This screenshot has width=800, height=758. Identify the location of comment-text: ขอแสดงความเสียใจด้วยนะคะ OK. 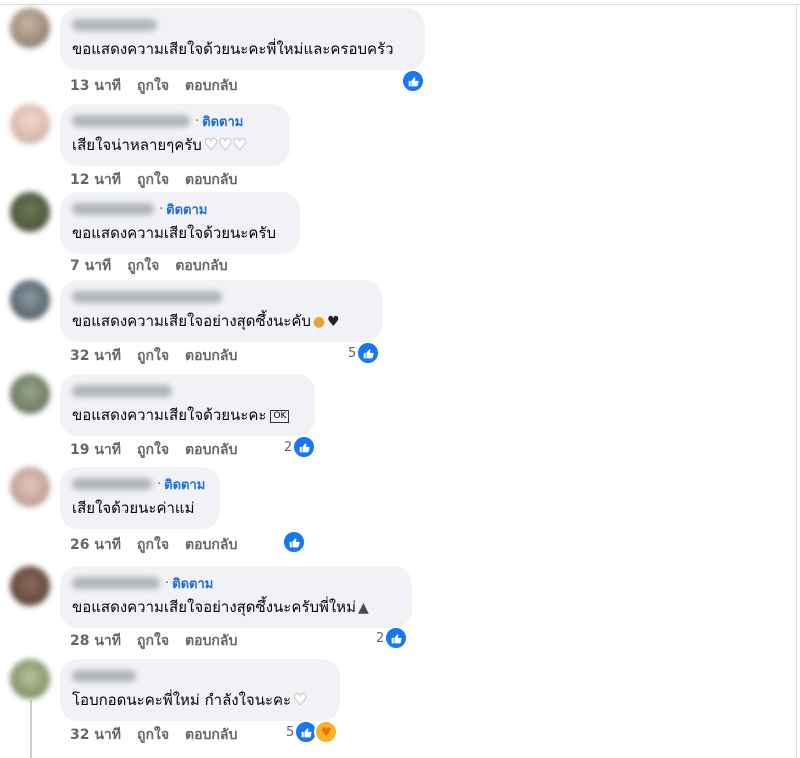
(187, 415).